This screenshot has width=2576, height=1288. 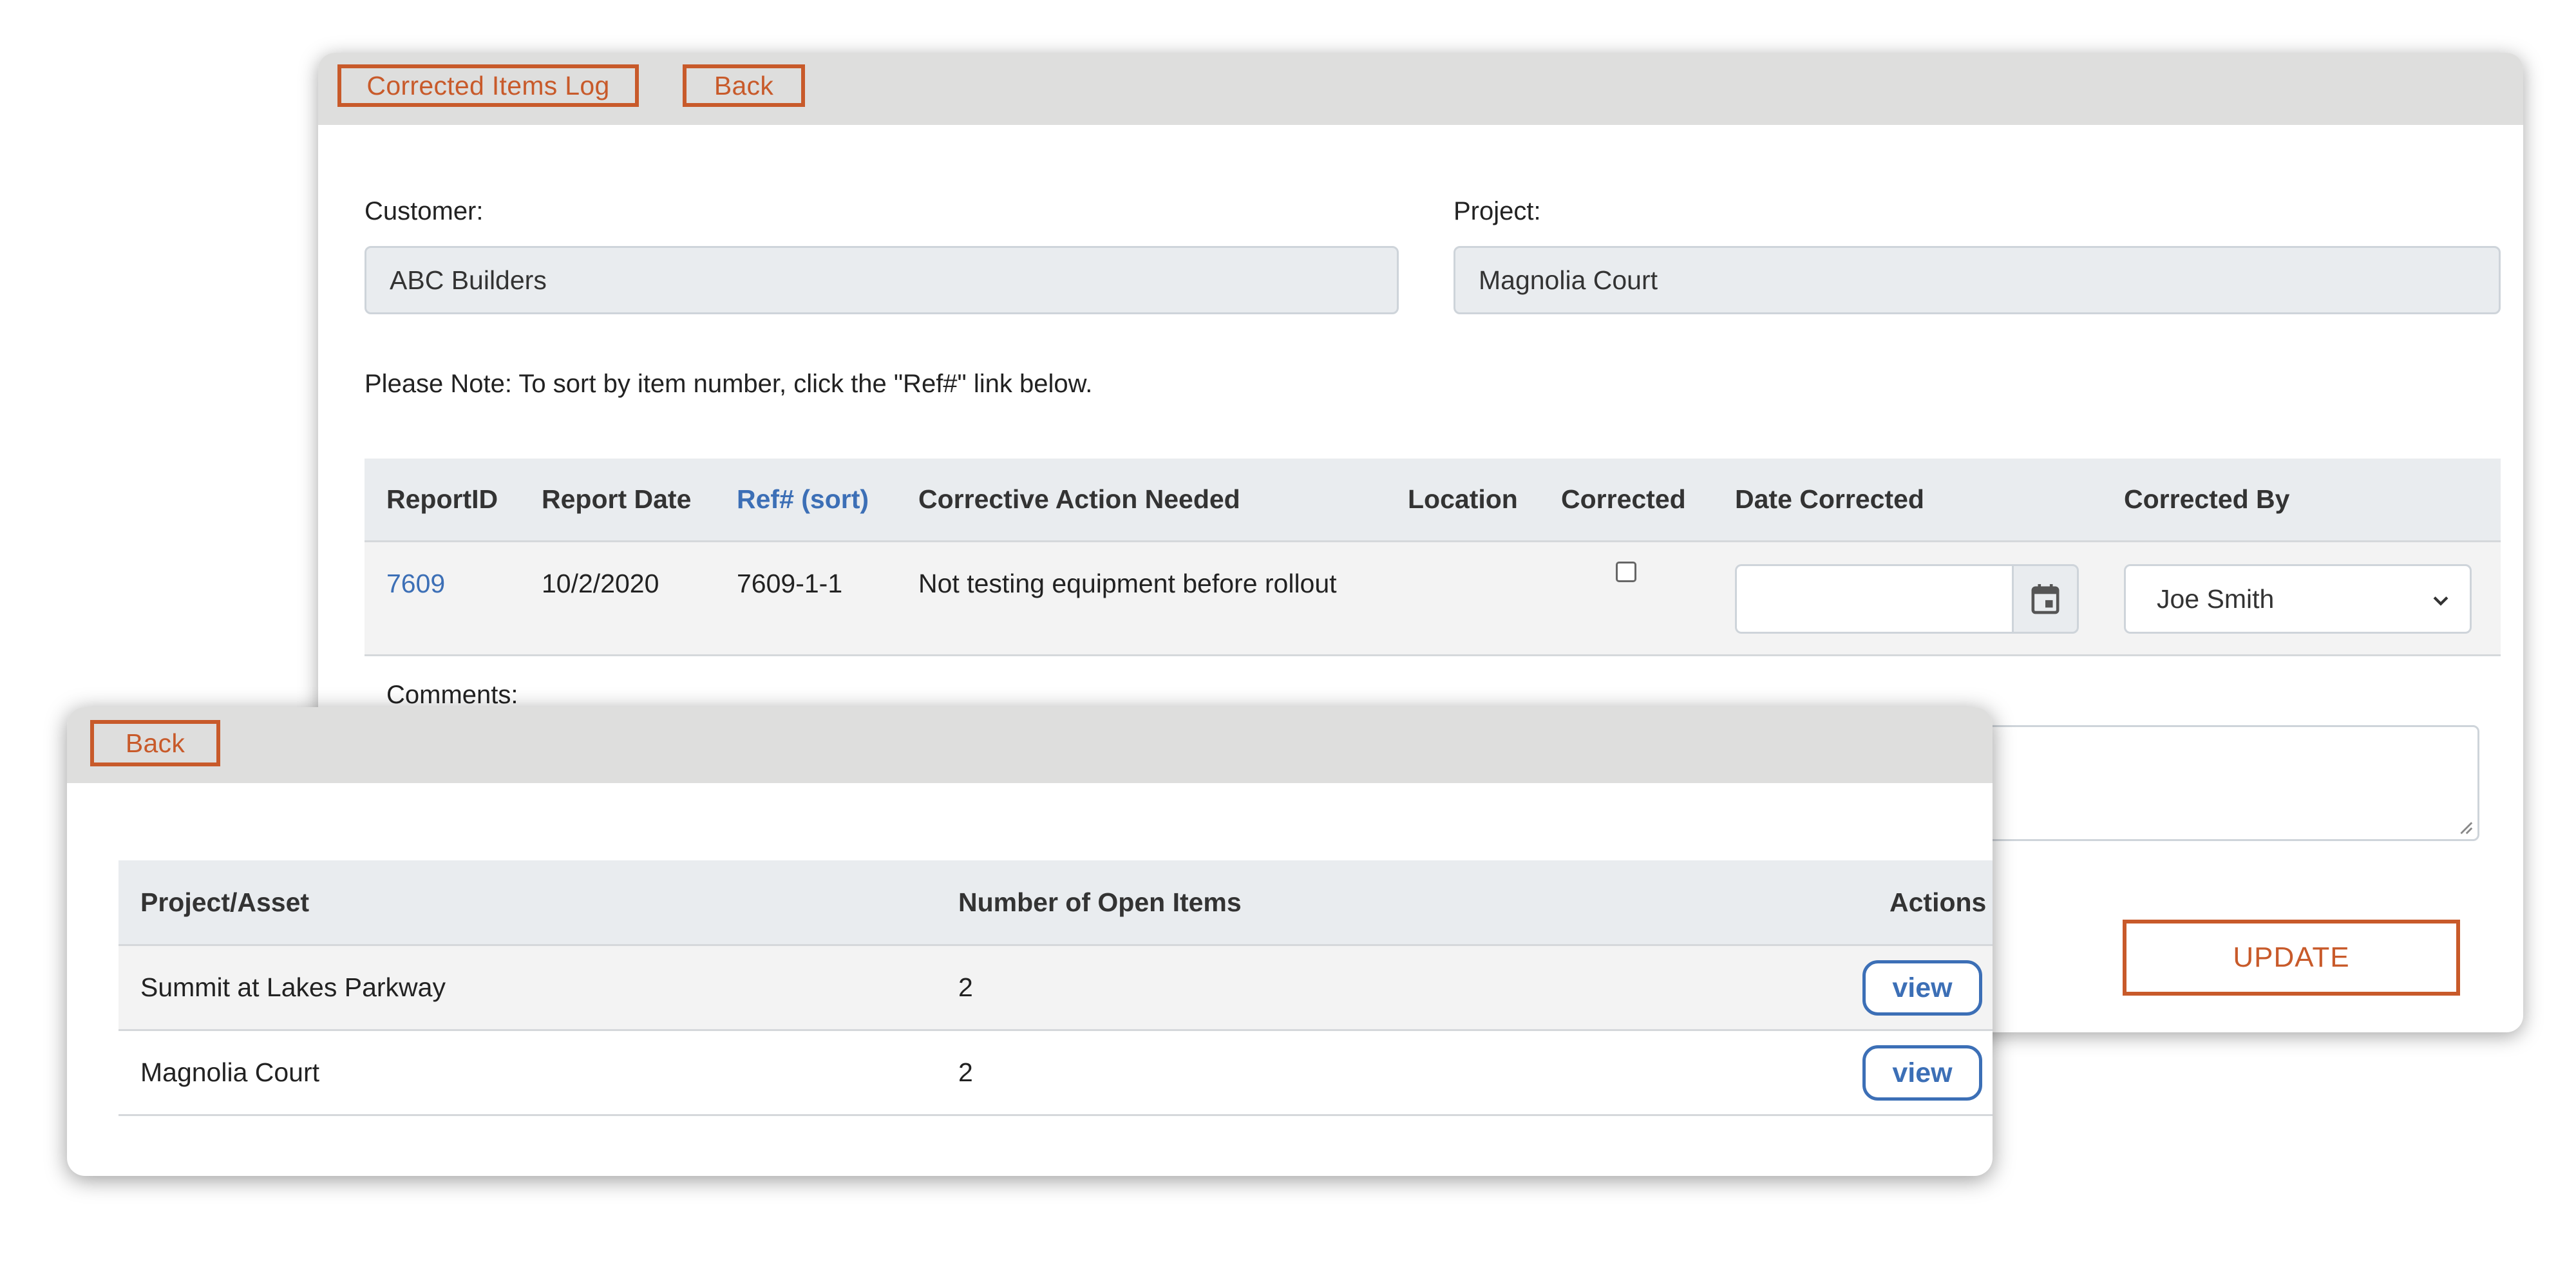 What do you see at coordinates (1977, 280) in the screenshot?
I see `project-field: Magnolia Court` at bounding box center [1977, 280].